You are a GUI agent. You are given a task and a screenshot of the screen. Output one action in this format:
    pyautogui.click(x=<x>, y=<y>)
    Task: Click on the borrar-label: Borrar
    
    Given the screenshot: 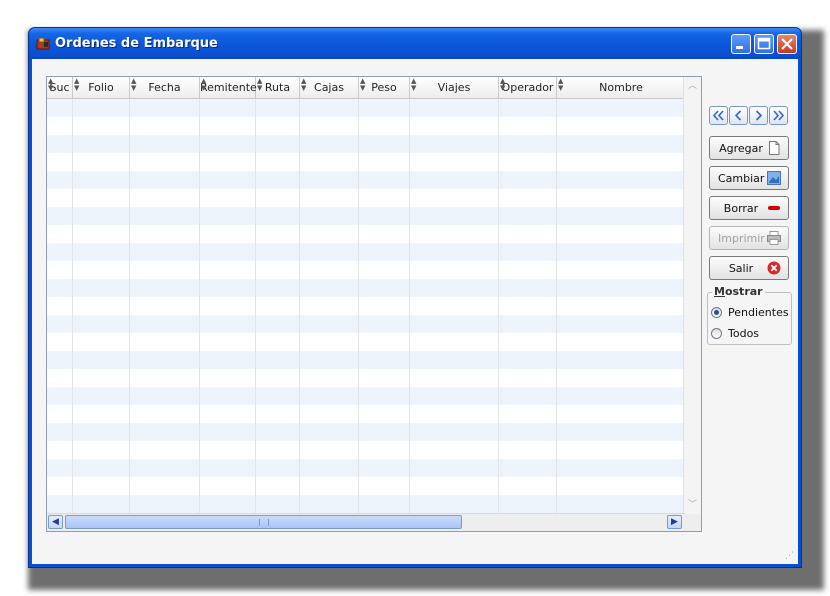 What is the action you would take?
    pyautogui.click(x=741, y=208)
    